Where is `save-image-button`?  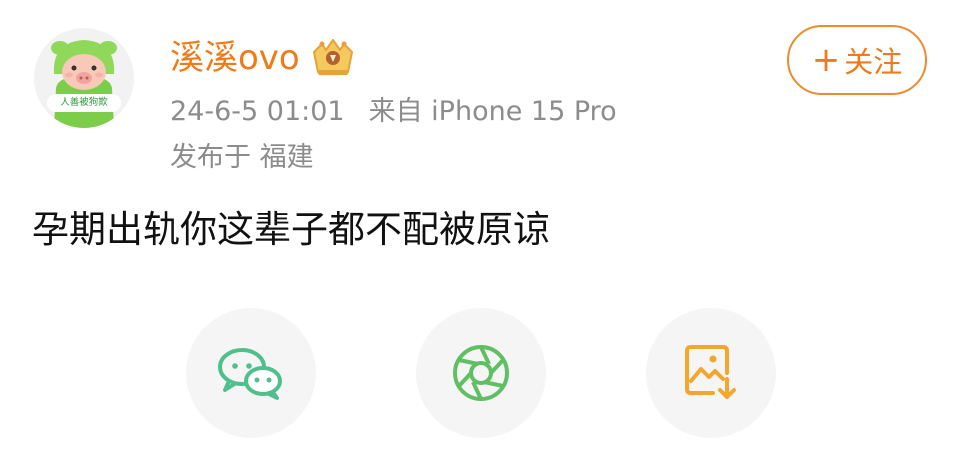
save-image-button is located at coordinates (711, 373).